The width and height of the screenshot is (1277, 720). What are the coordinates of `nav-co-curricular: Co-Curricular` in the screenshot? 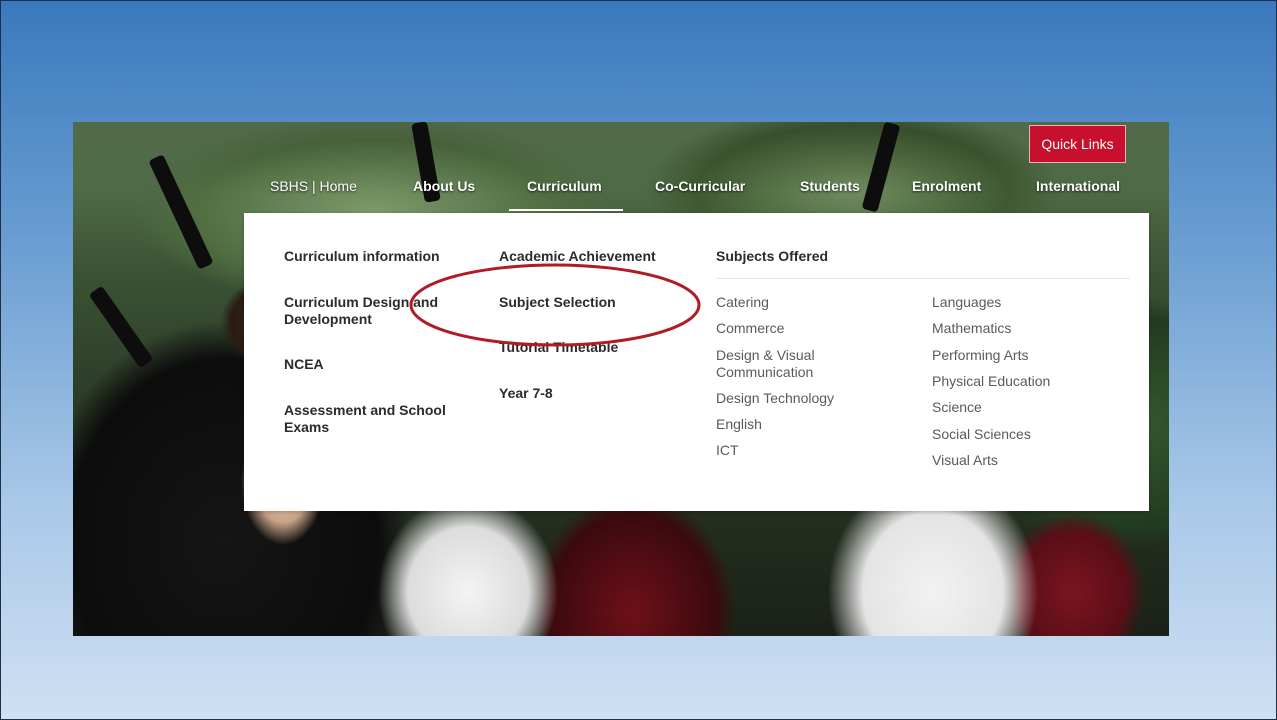 It's located at (700, 186).